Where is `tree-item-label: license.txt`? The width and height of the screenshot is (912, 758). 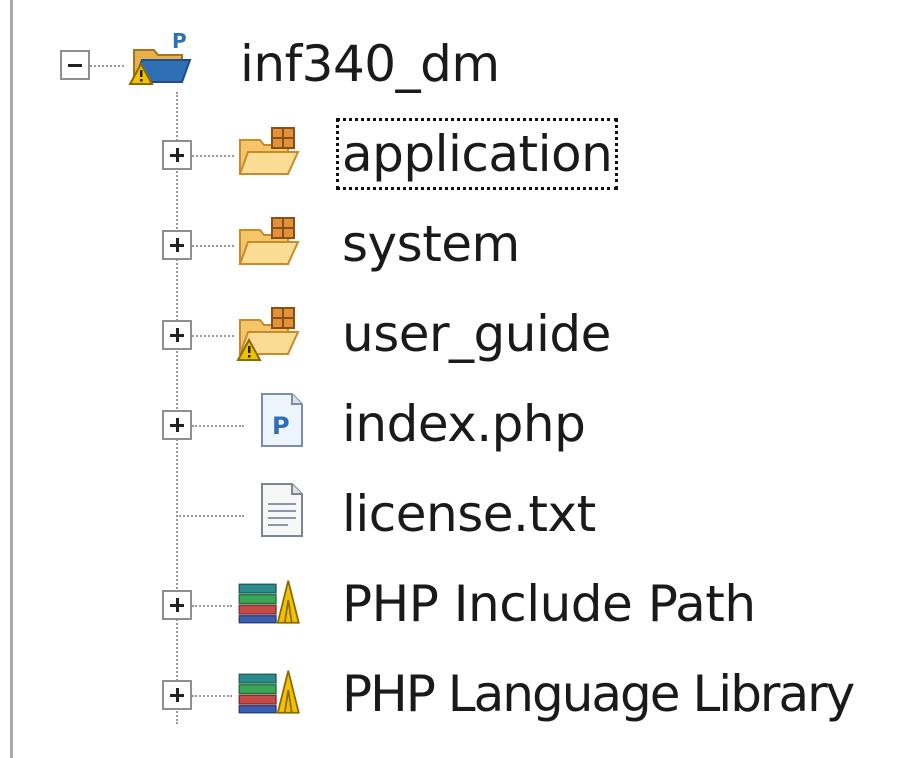 tree-item-label: license.txt is located at coordinates (469, 514).